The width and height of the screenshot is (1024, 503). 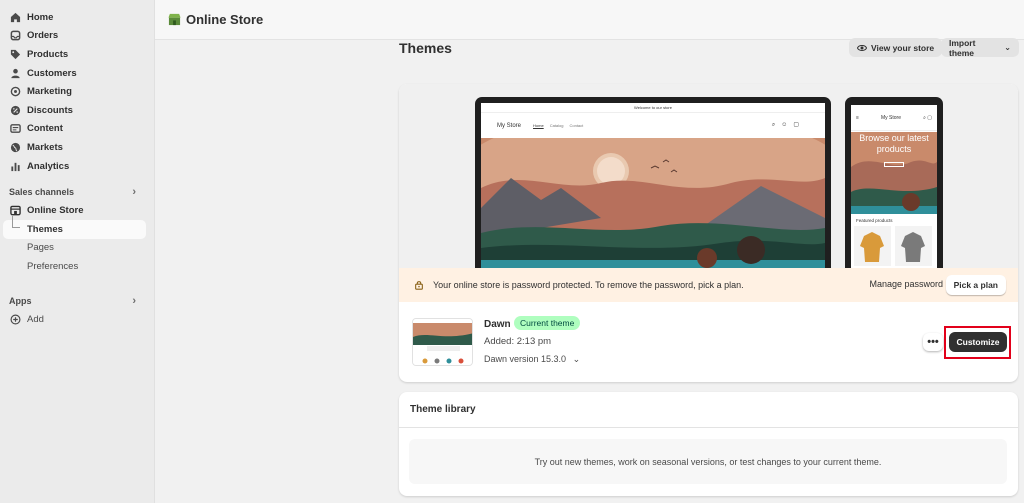 What do you see at coordinates (77, 192) in the screenshot?
I see `sales-channels-header: Sales channels ›` at bounding box center [77, 192].